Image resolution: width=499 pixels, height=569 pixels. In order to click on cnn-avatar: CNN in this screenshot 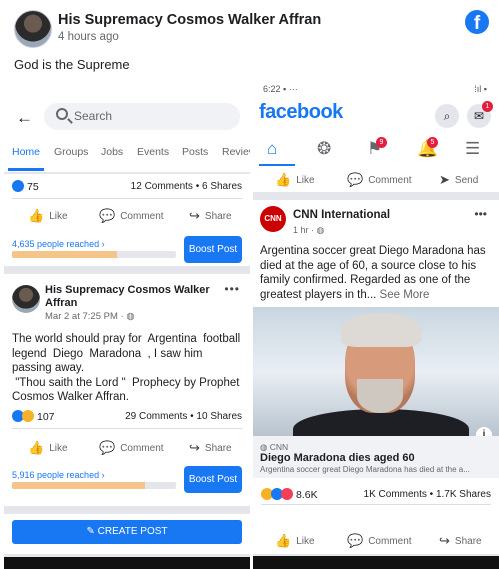, I will do `click(273, 219)`.